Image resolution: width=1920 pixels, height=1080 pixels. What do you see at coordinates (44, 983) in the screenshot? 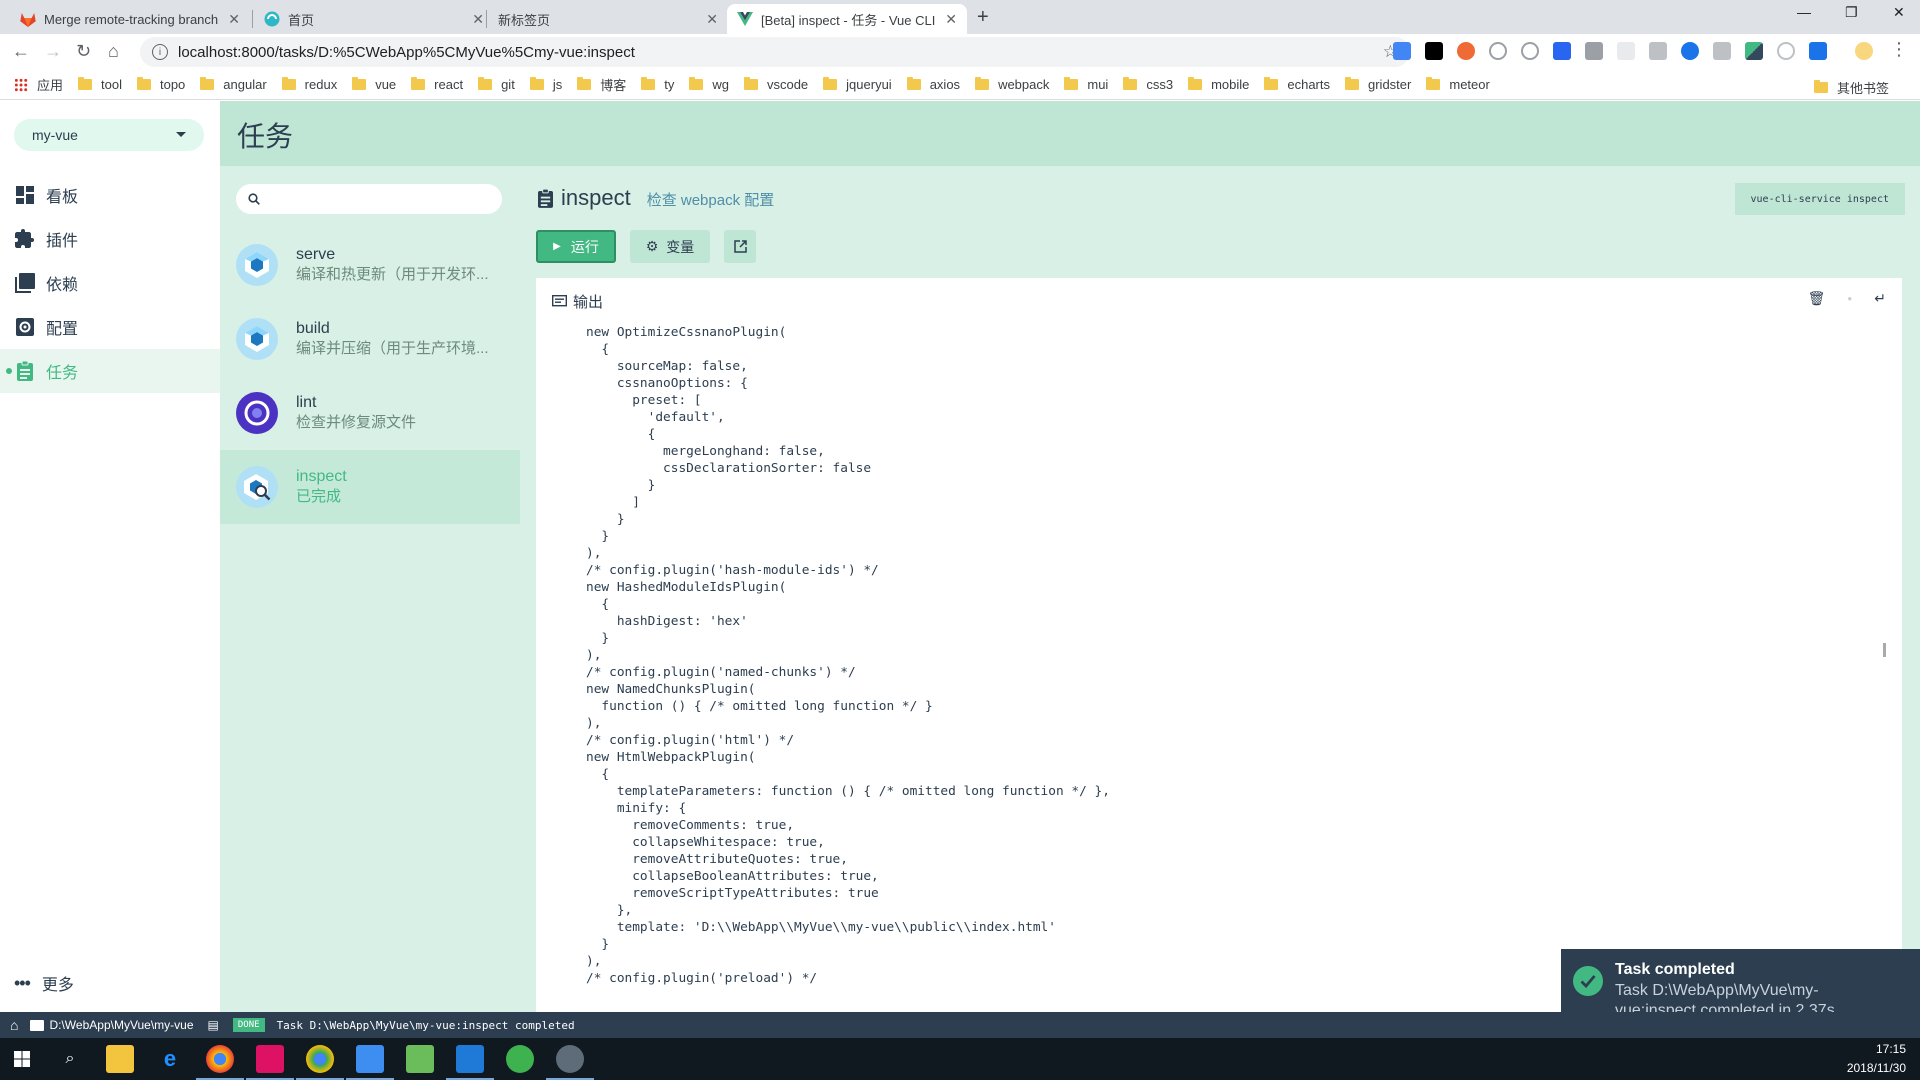
I see `more-button: ••• 更多` at bounding box center [44, 983].